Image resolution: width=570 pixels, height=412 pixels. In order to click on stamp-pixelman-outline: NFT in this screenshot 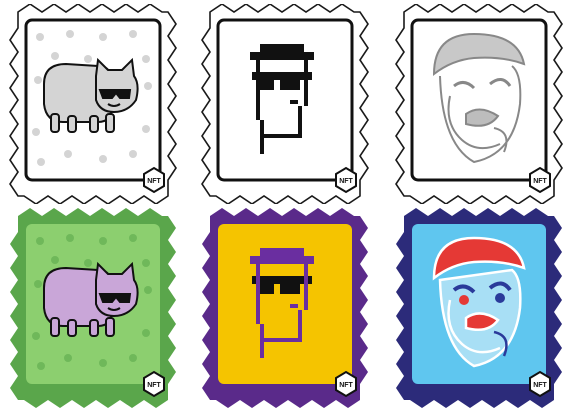, I will do `click(285, 104)`.